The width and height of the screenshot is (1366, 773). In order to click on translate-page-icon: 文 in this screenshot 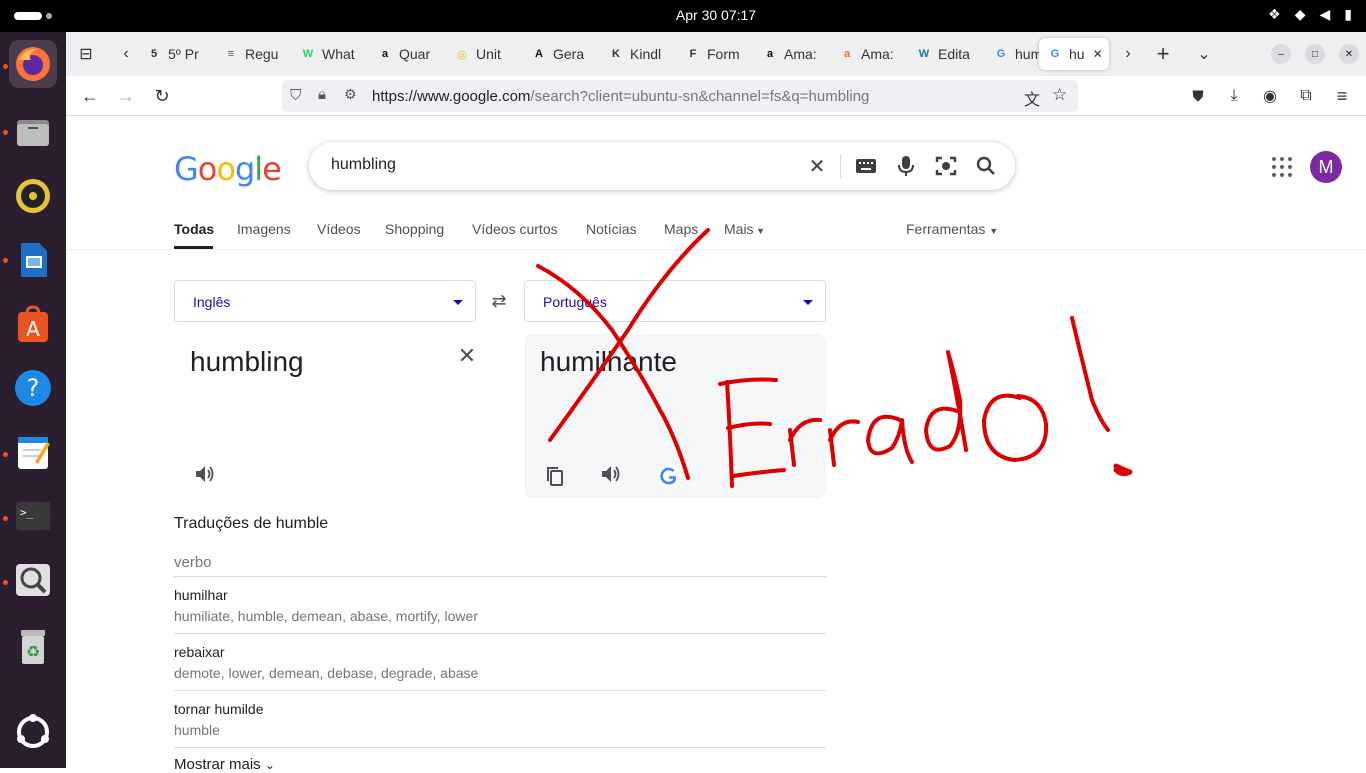, I will do `click(1032, 98)`.